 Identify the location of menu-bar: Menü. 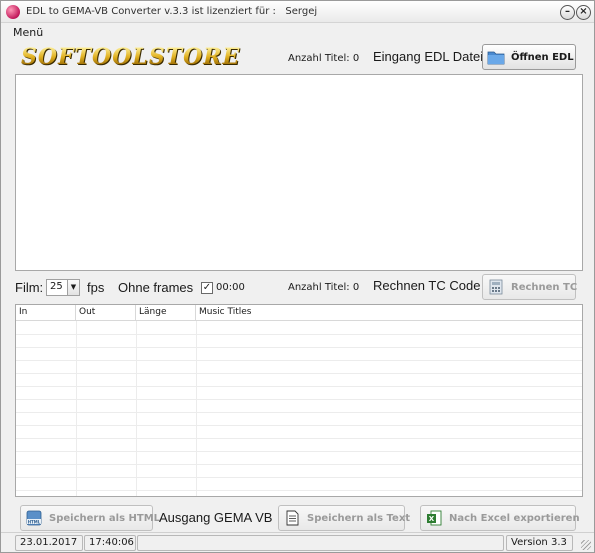
(297, 32).